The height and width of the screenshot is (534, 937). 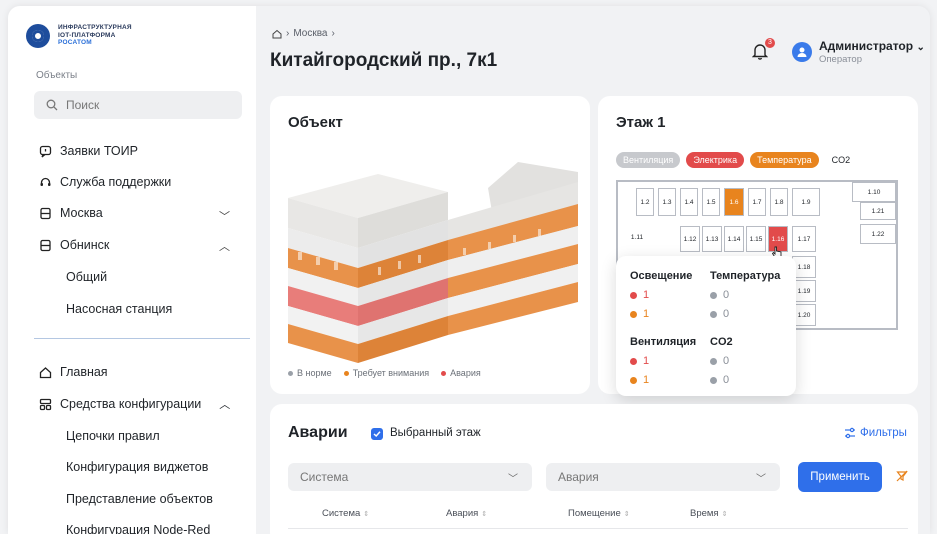 What do you see at coordinates (639, 361) in the screenshot?
I see `tooltip-ventilation-alarm: 1` at bounding box center [639, 361].